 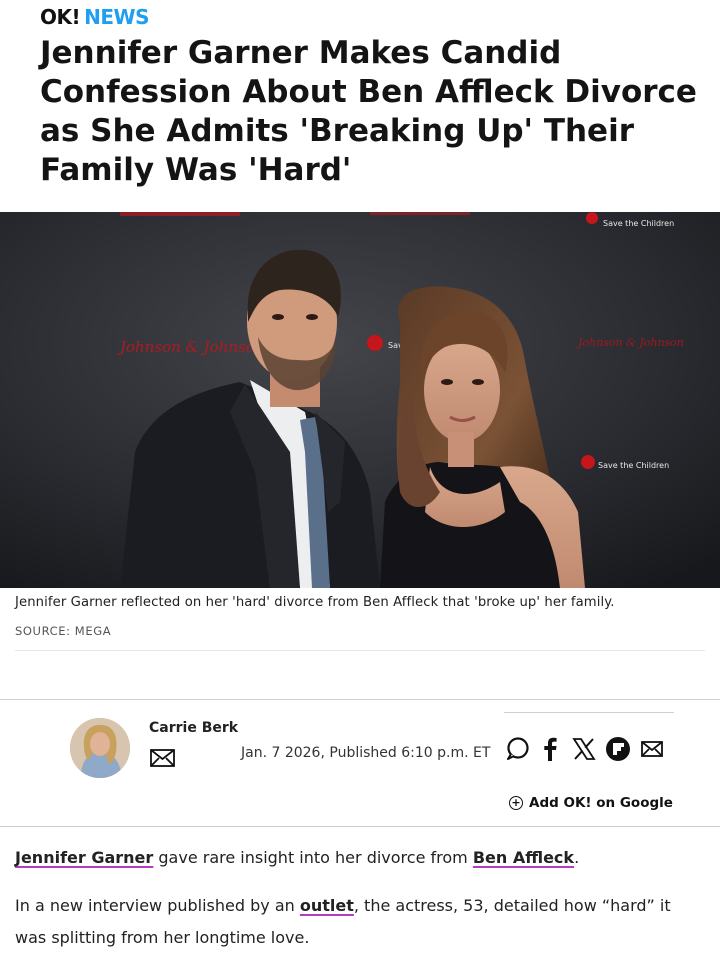 I want to click on backdrop-save-children-top: Save the Children, so click(x=638, y=223).